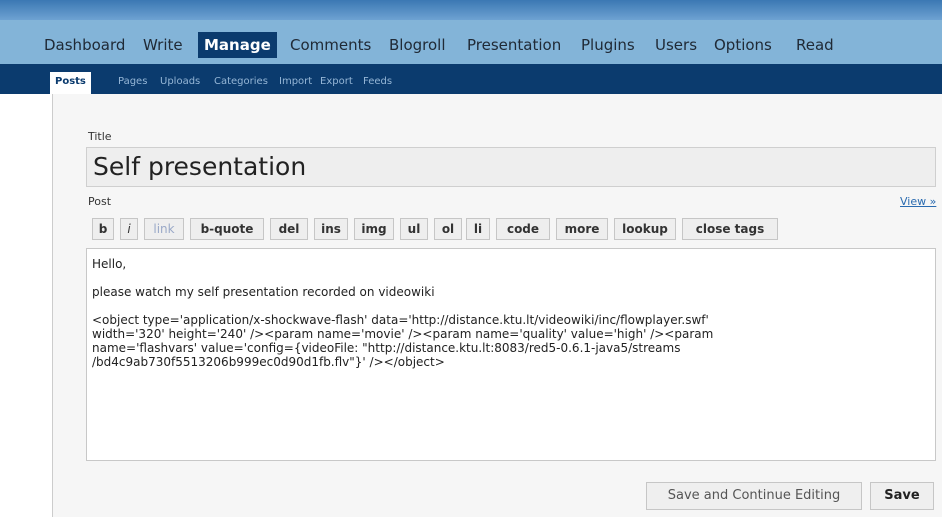  What do you see at coordinates (645, 229) in the screenshot?
I see `quicktag-lookup-button: lookup` at bounding box center [645, 229].